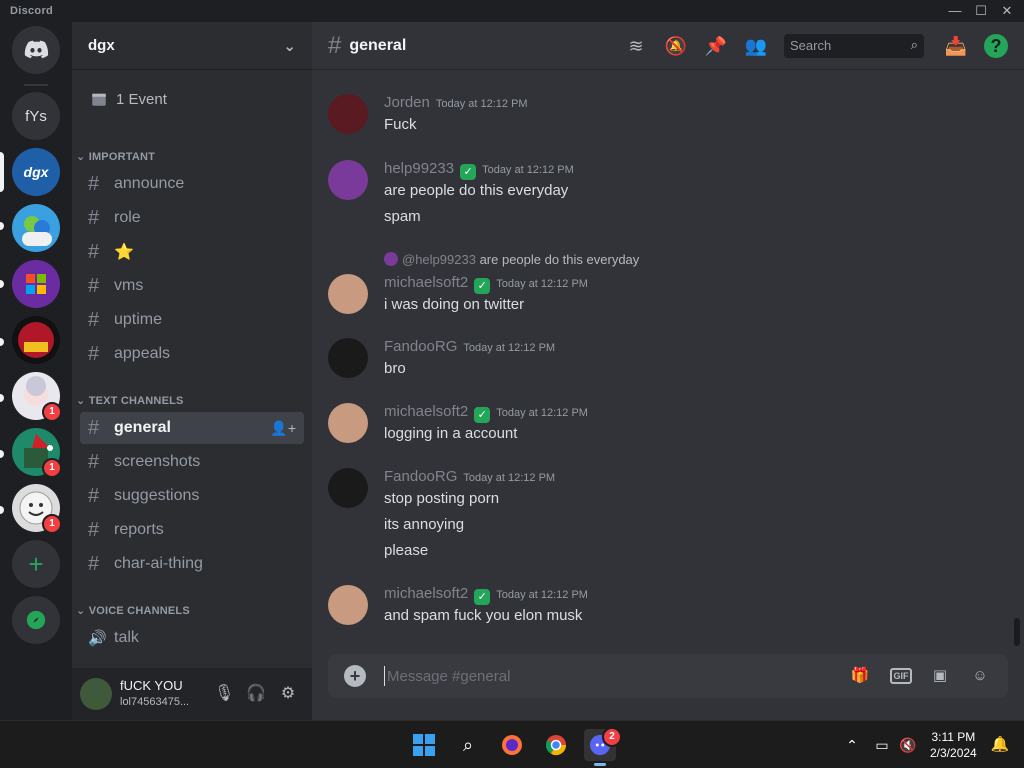 This screenshot has height=768, width=1024. I want to click on channel-star: # ⭐, so click(192, 252).